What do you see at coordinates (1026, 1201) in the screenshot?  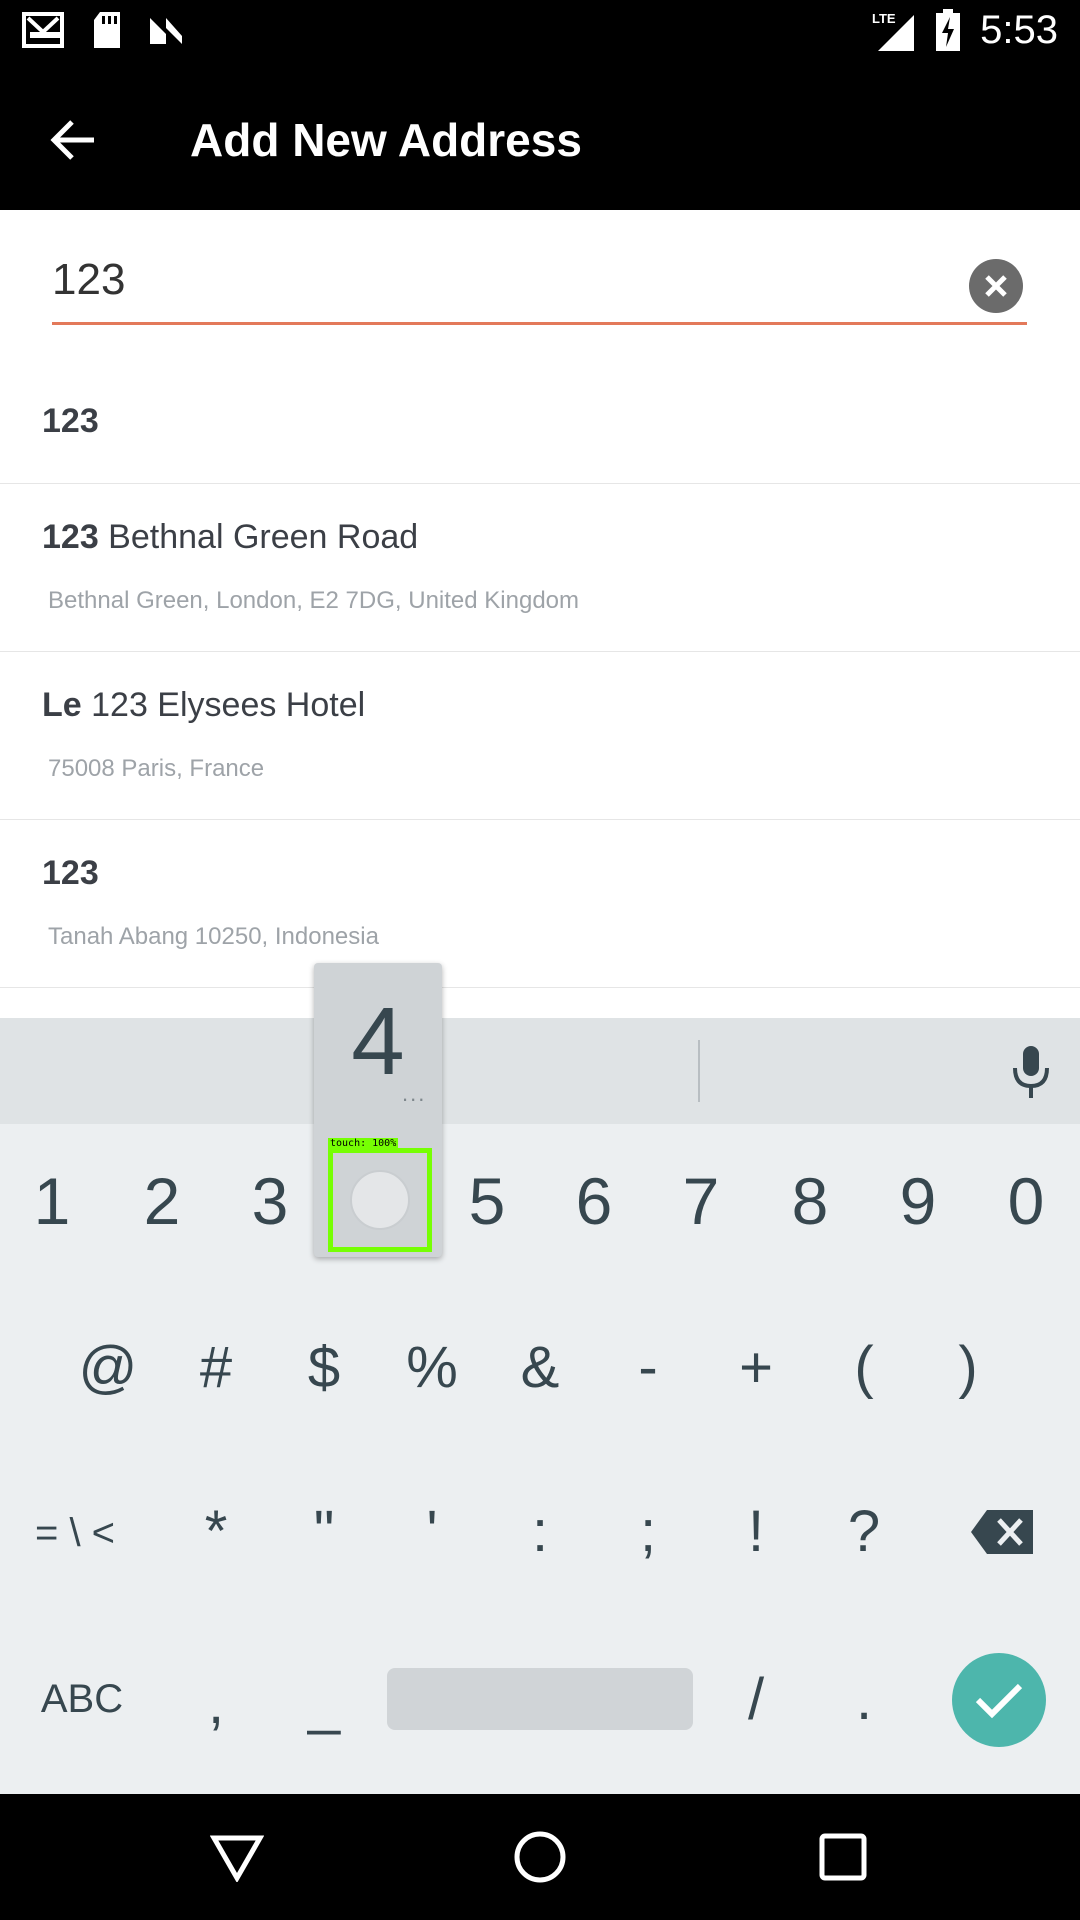 I see `key-0: 0` at bounding box center [1026, 1201].